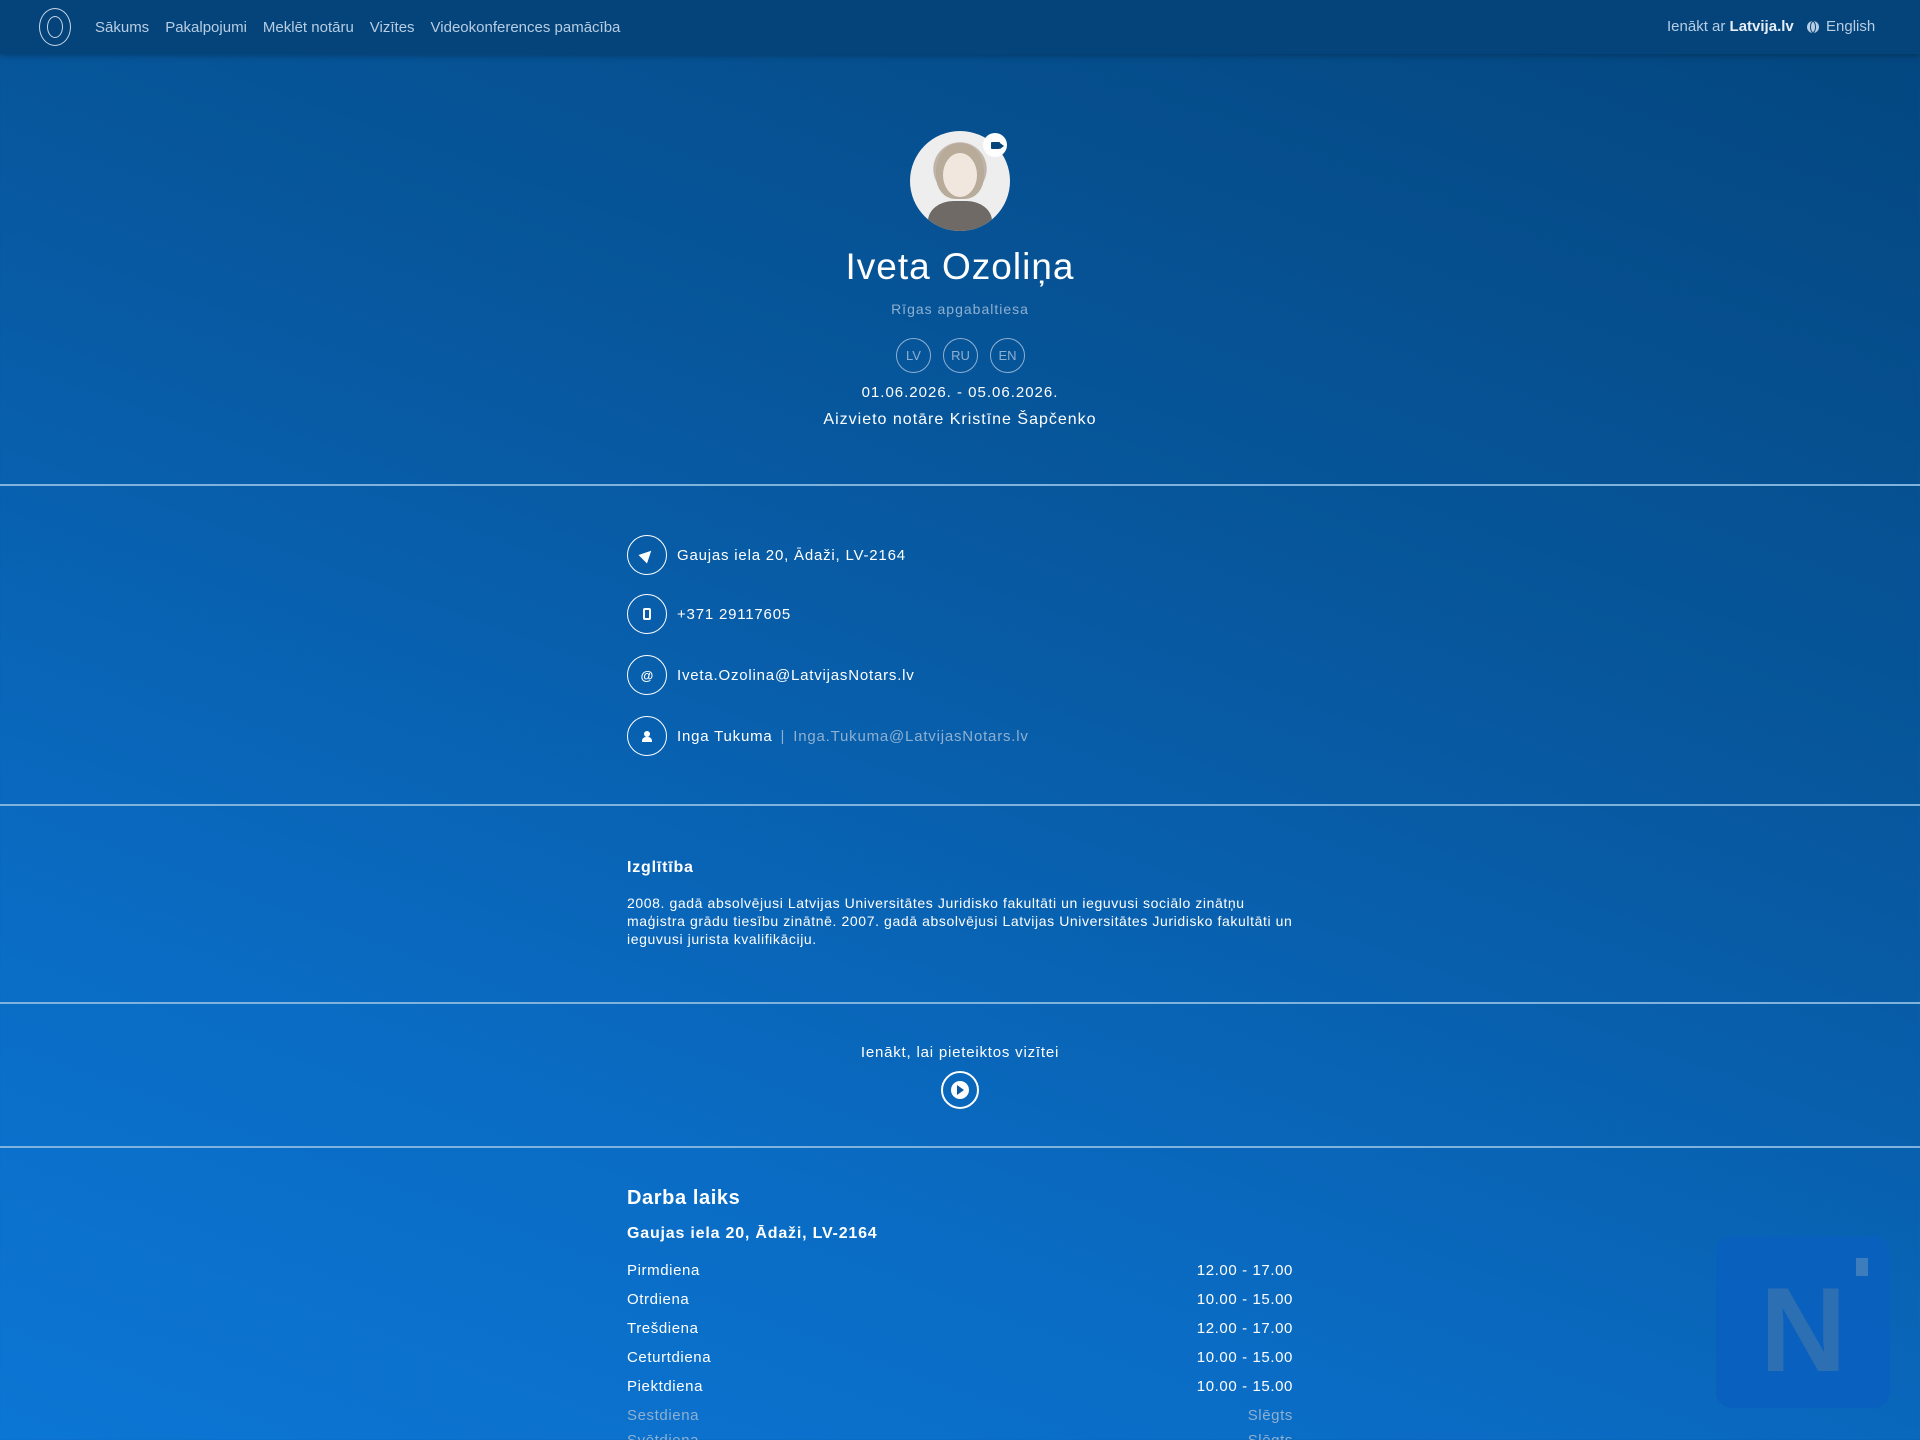  What do you see at coordinates (55, 27) in the screenshot?
I see `notary-logo-icon` at bounding box center [55, 27].